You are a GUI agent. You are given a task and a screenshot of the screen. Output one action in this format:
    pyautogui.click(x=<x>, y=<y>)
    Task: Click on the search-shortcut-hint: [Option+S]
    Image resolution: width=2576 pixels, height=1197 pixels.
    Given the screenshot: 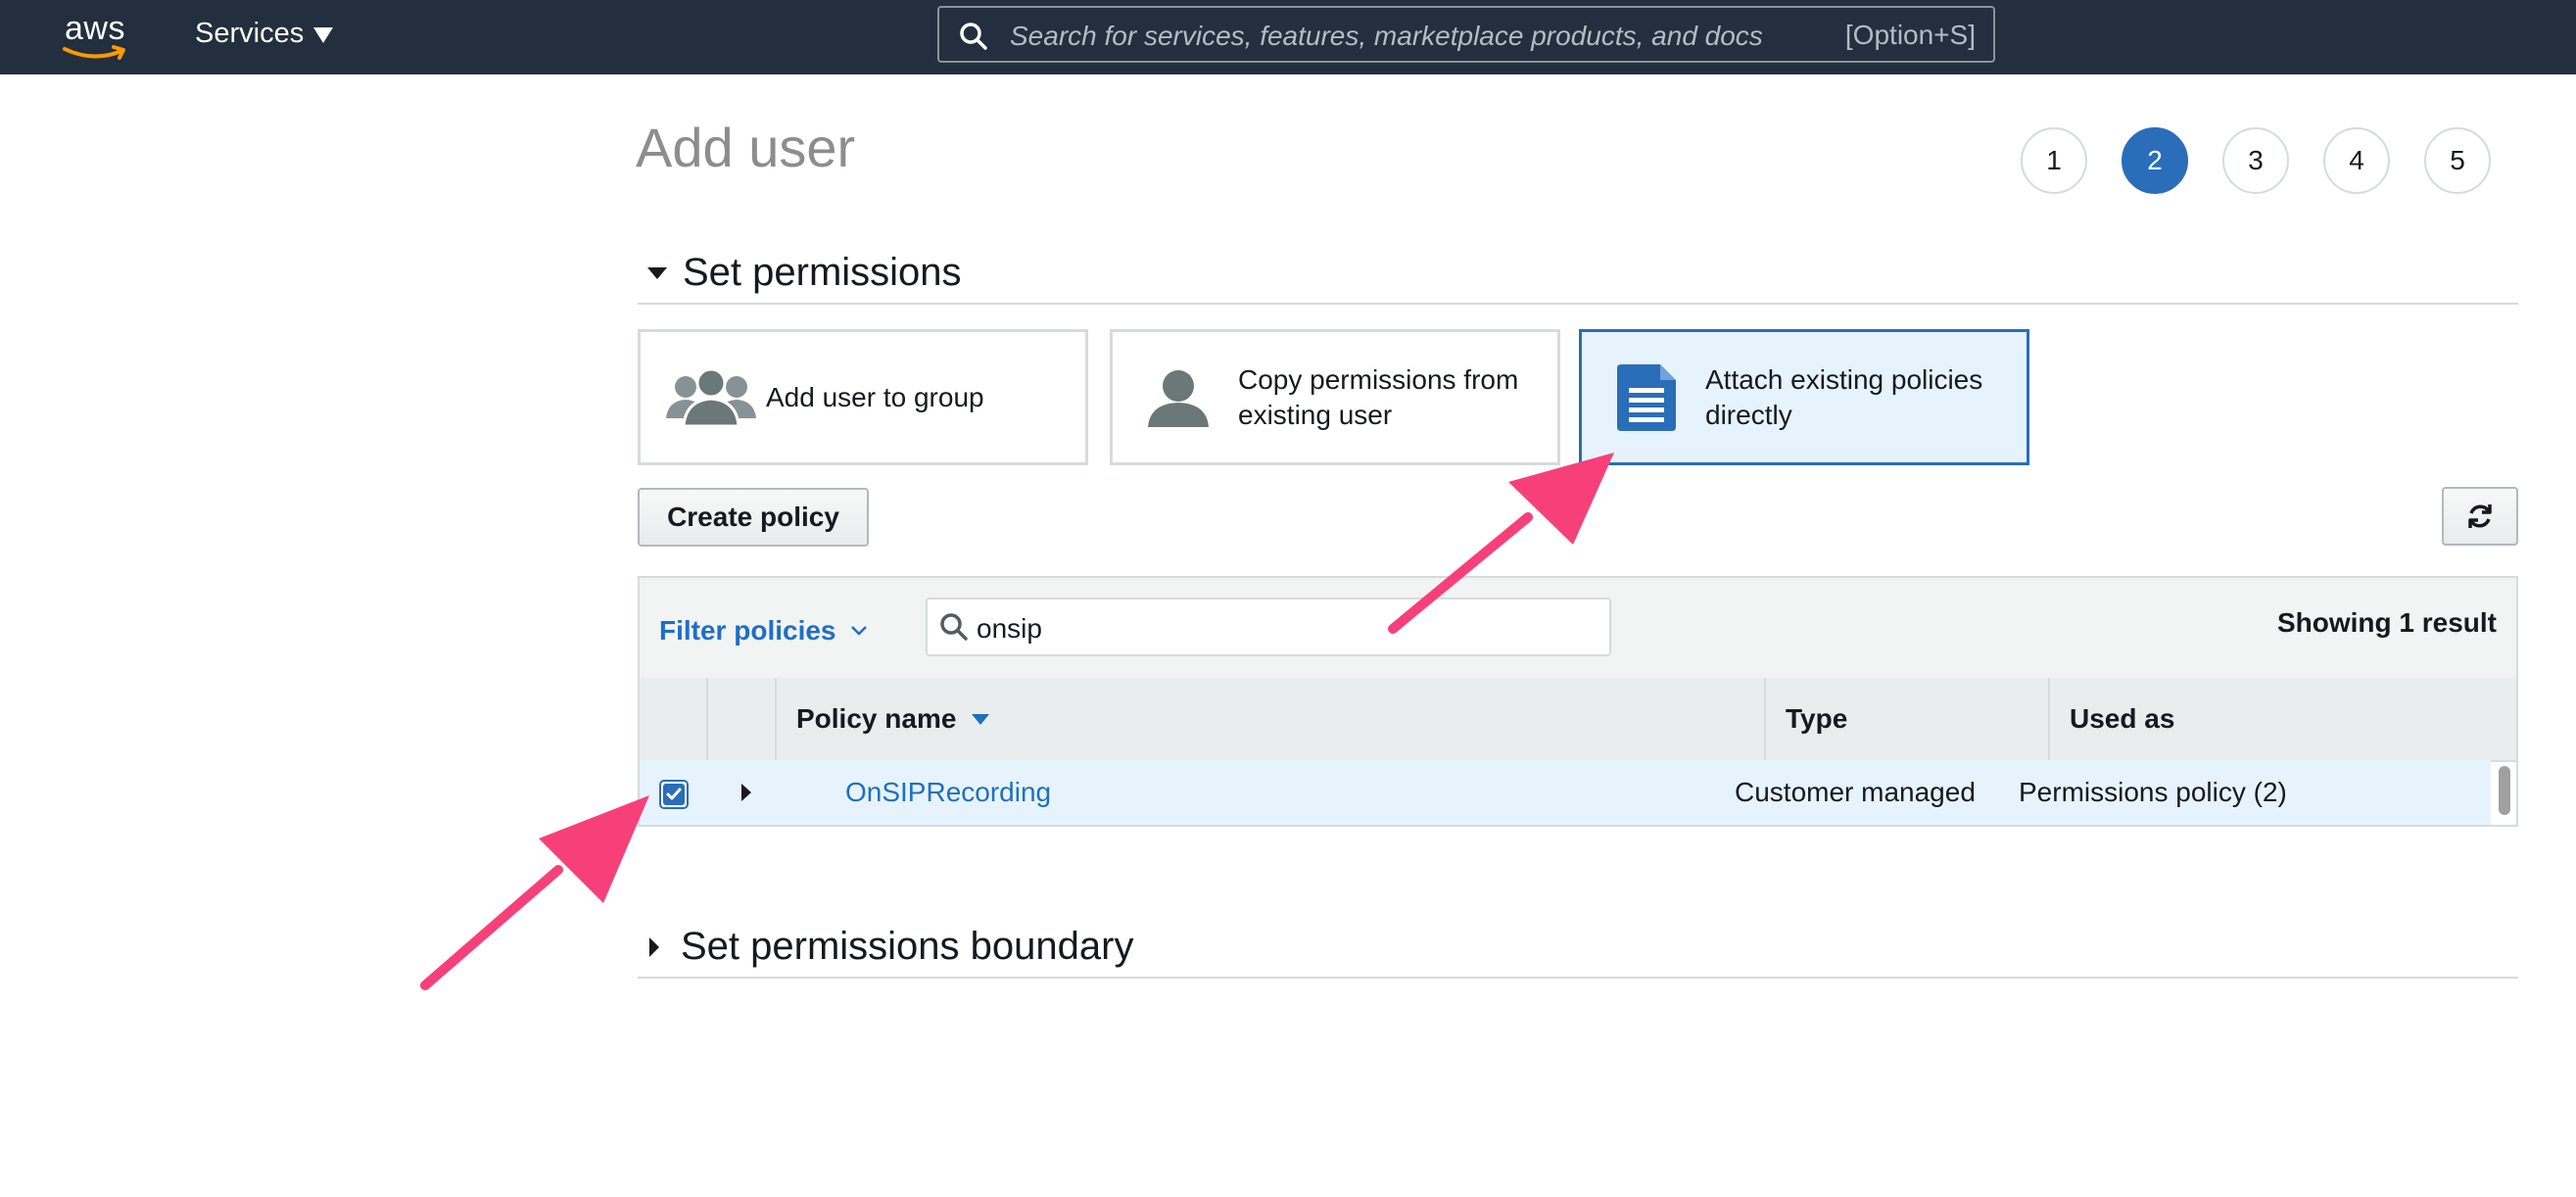 What is the action you would take?
    pyautogui.click(x=1910, y=35)
    